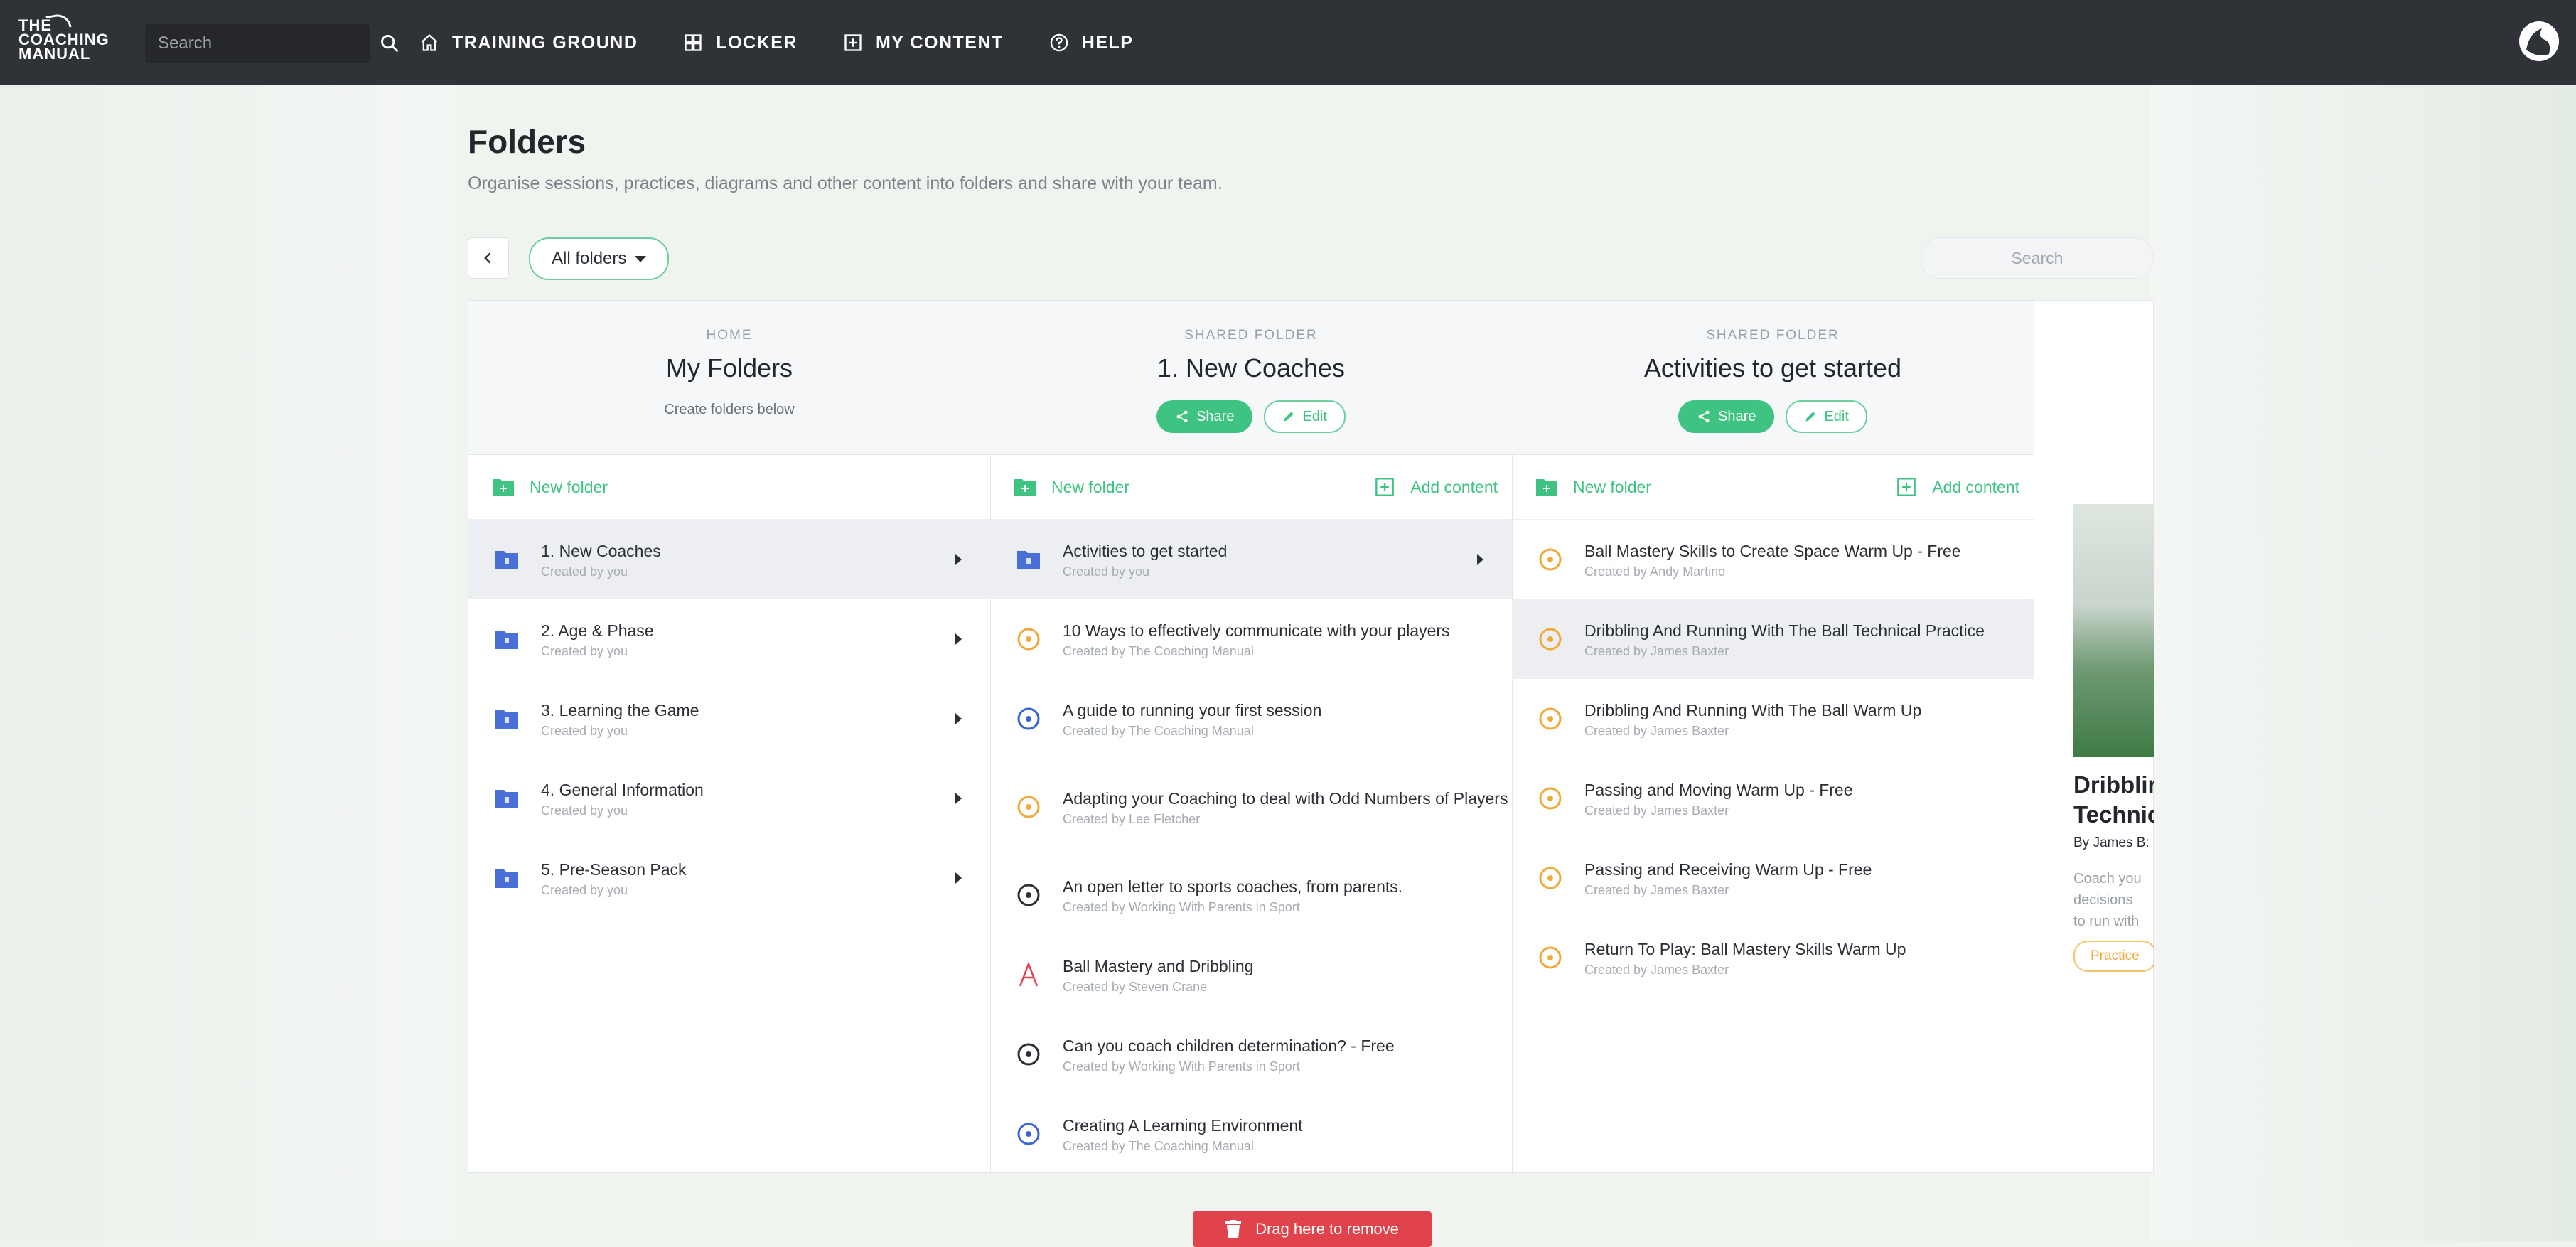 The image size is (2576, 1247). Describe the element at coordinates (729, 878) in the screenshot. I see `list-item: 5. Pre-Season Pack Created by you` at that location.